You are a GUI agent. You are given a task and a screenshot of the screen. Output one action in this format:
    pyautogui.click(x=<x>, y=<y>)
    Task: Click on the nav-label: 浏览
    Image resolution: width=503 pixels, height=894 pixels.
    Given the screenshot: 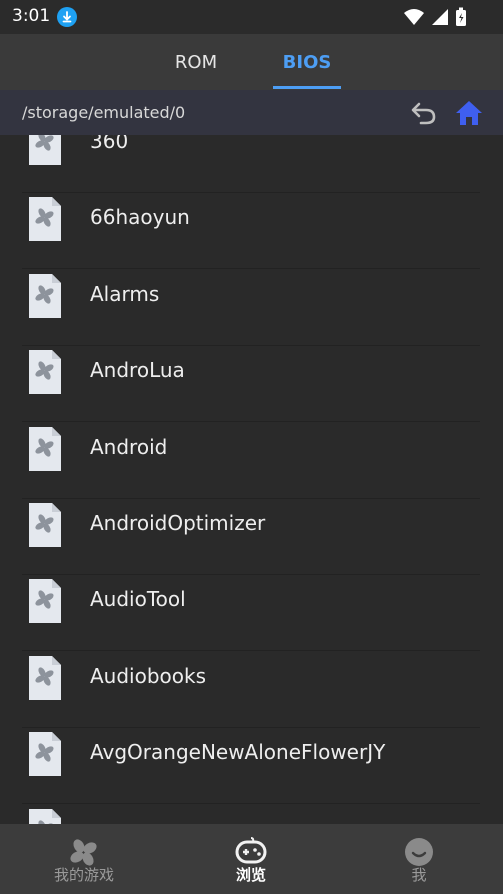 What is the action you would take?
    pyautogui.click(x=250, y=875)
    